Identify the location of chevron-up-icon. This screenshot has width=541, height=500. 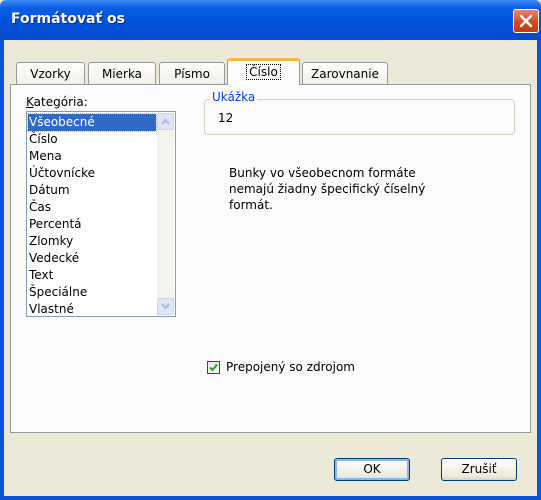
(165, 121).